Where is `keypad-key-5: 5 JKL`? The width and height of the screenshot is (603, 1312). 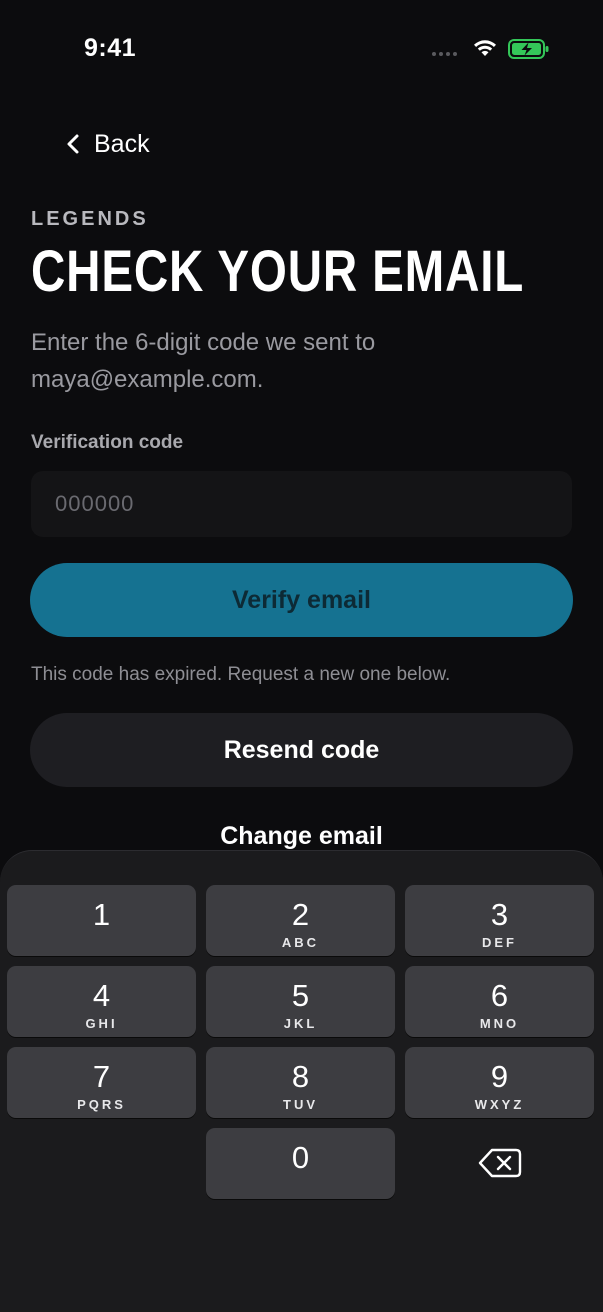 keypad-key-5: 5 JKL is located at coordinates (300, 1001).